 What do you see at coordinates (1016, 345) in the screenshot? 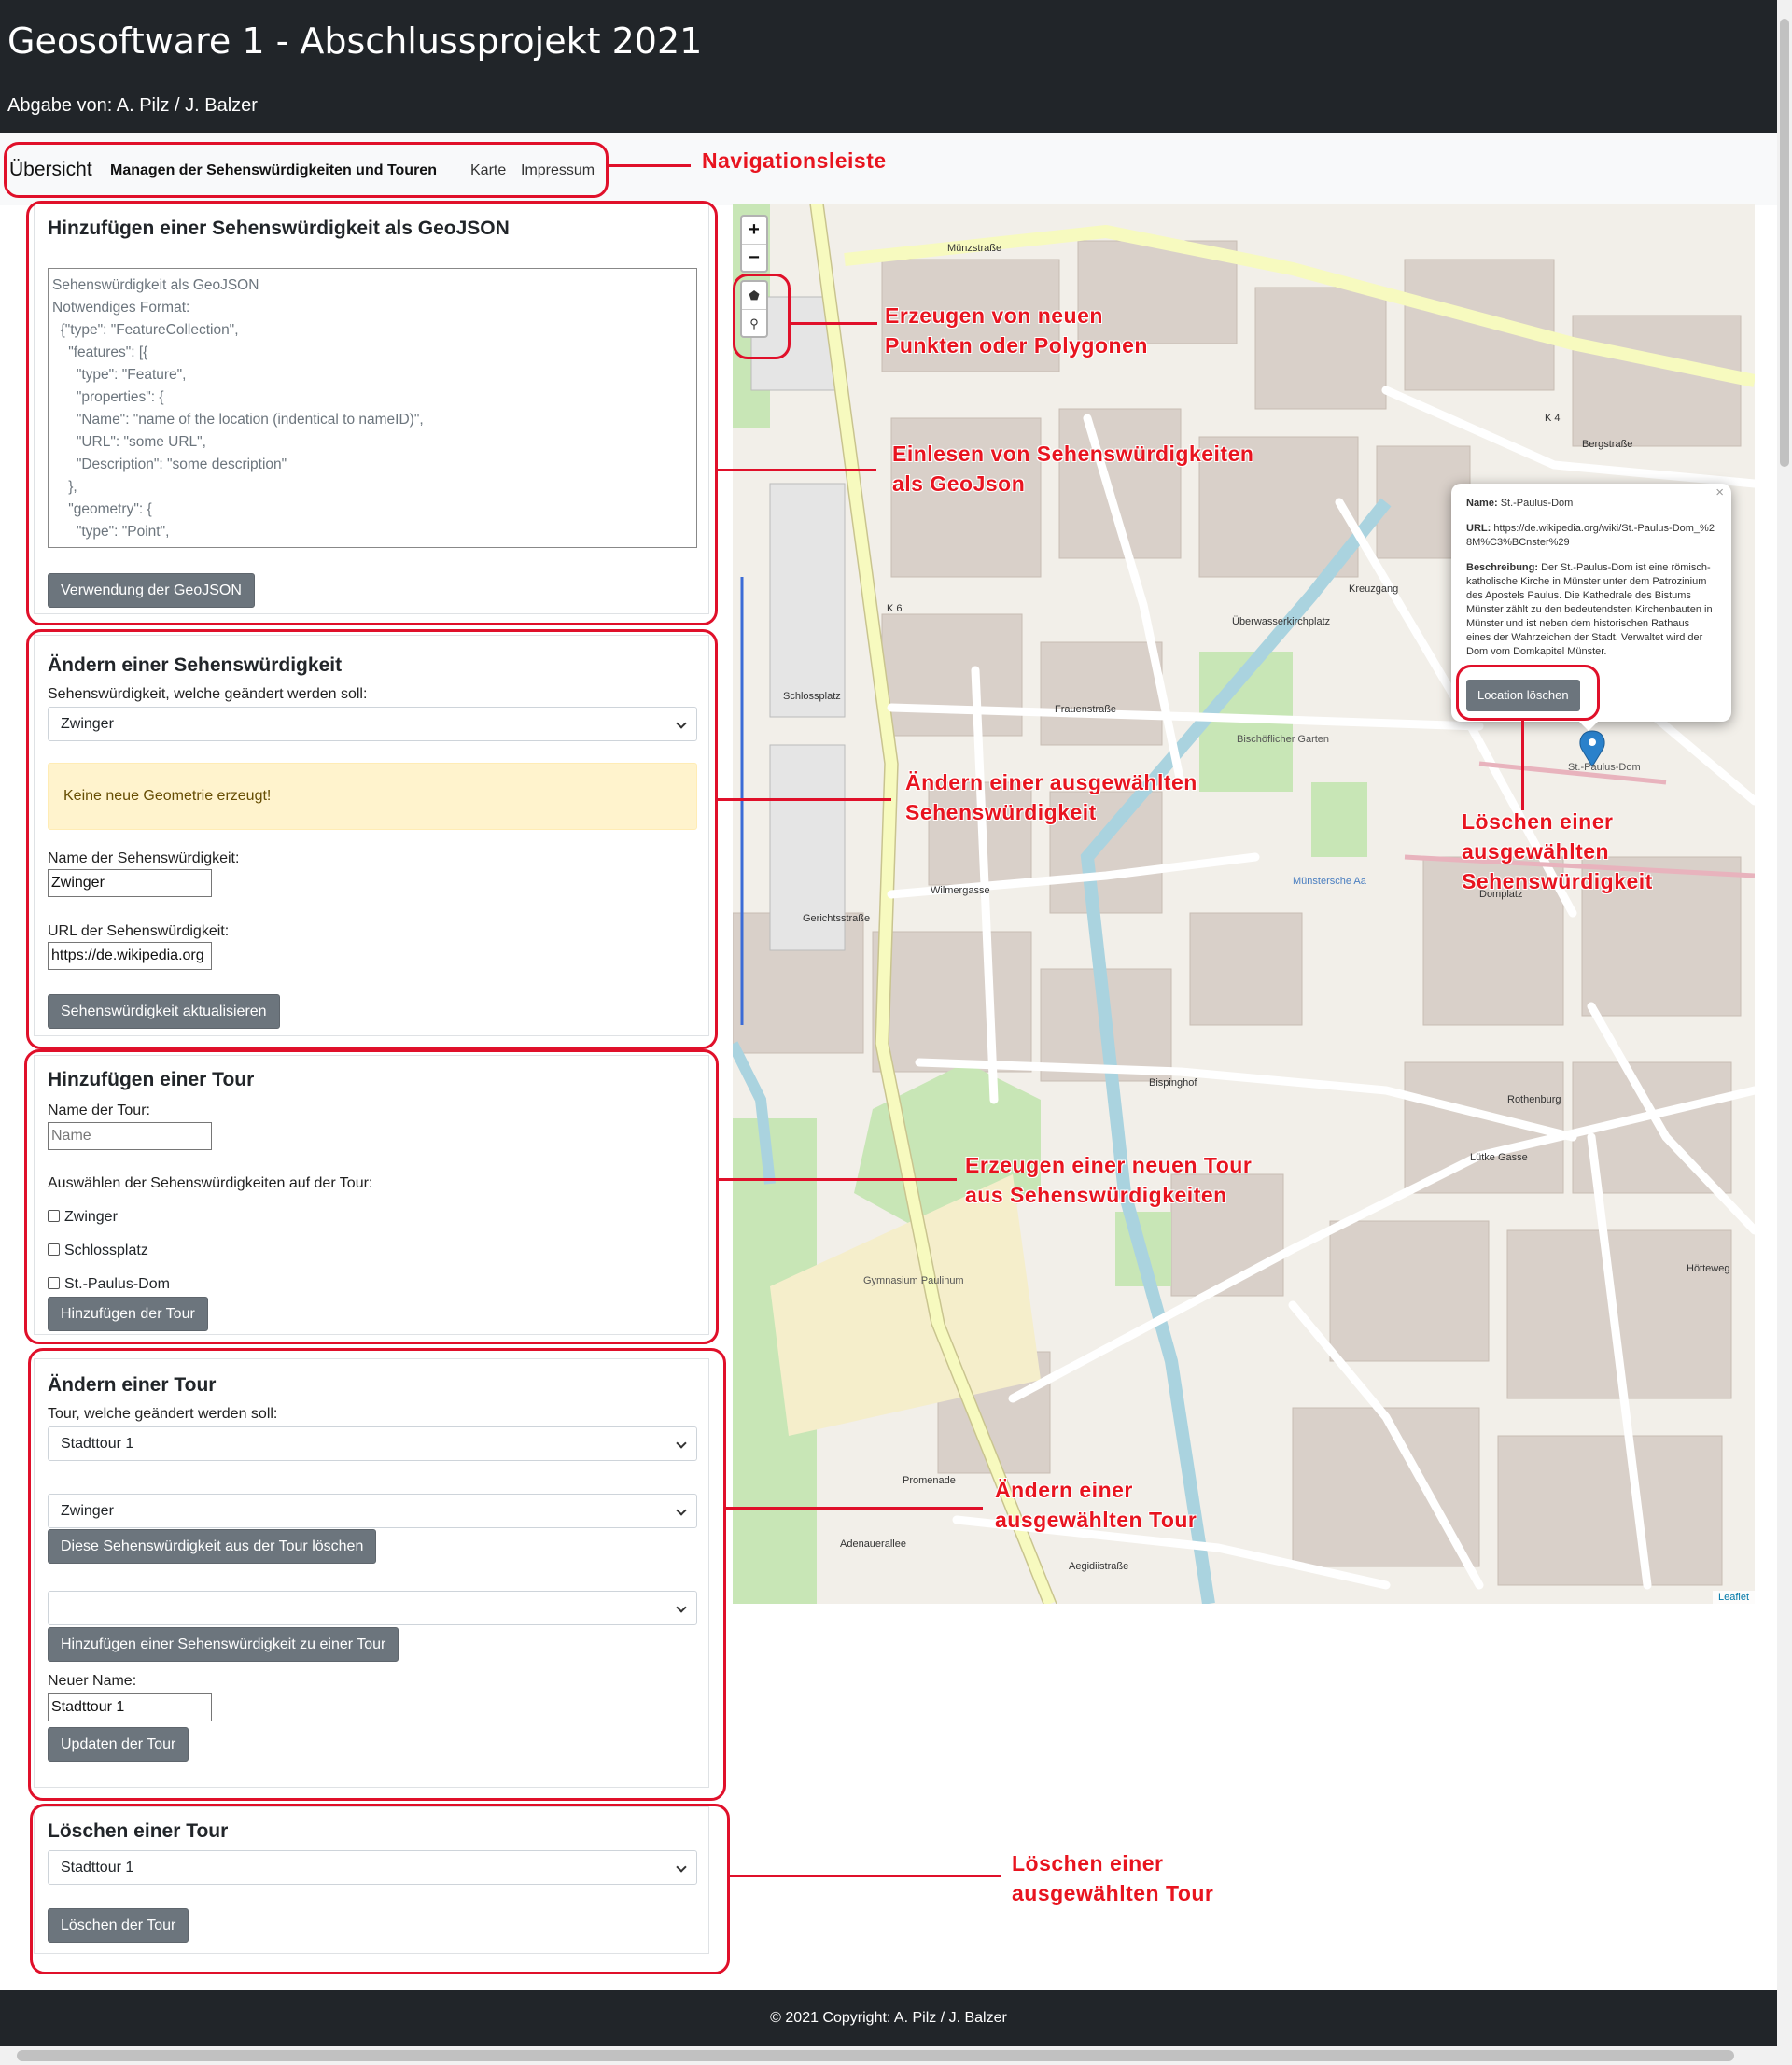
I see `annotation-erzeugen-punkte-2: Punkten oder Polygonen` at bounding box center [1016, 345].